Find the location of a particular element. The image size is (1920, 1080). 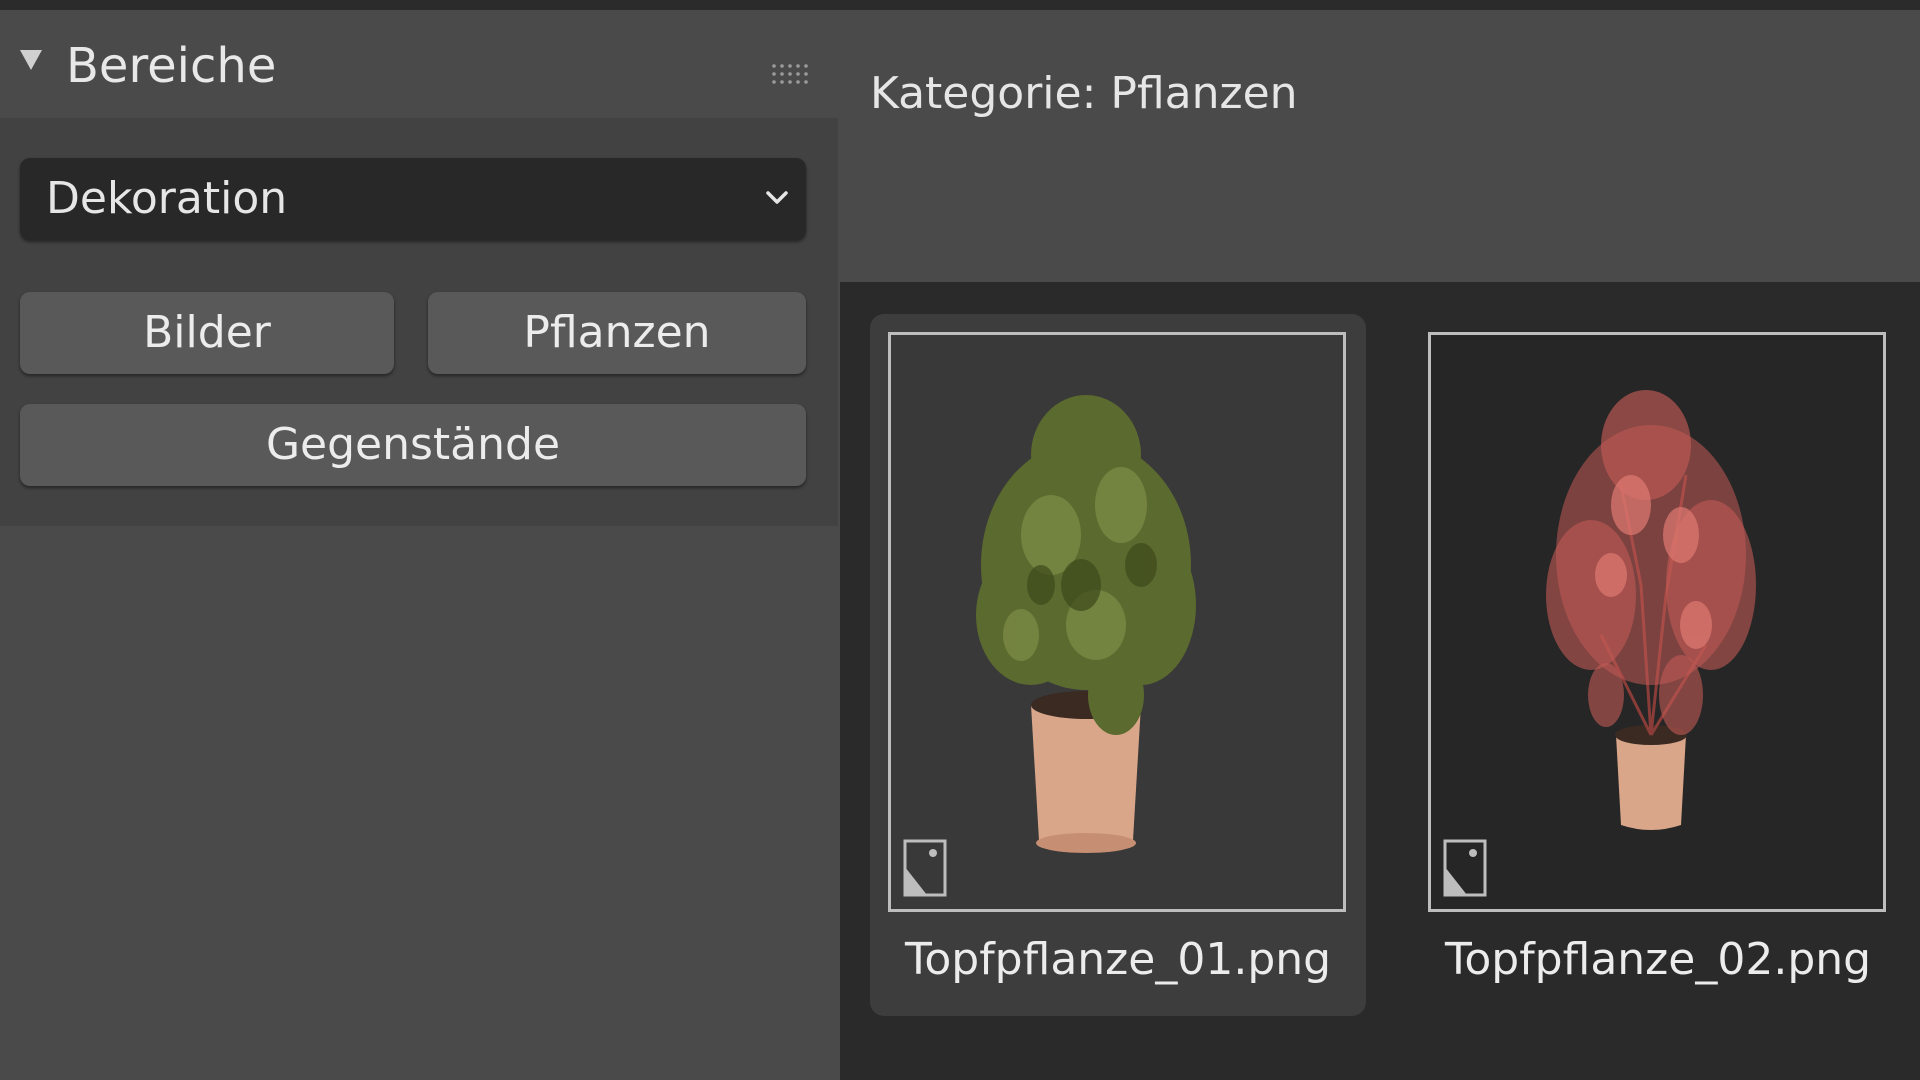

library-dropdown: Dekoration is located at coordinates (413, 199).